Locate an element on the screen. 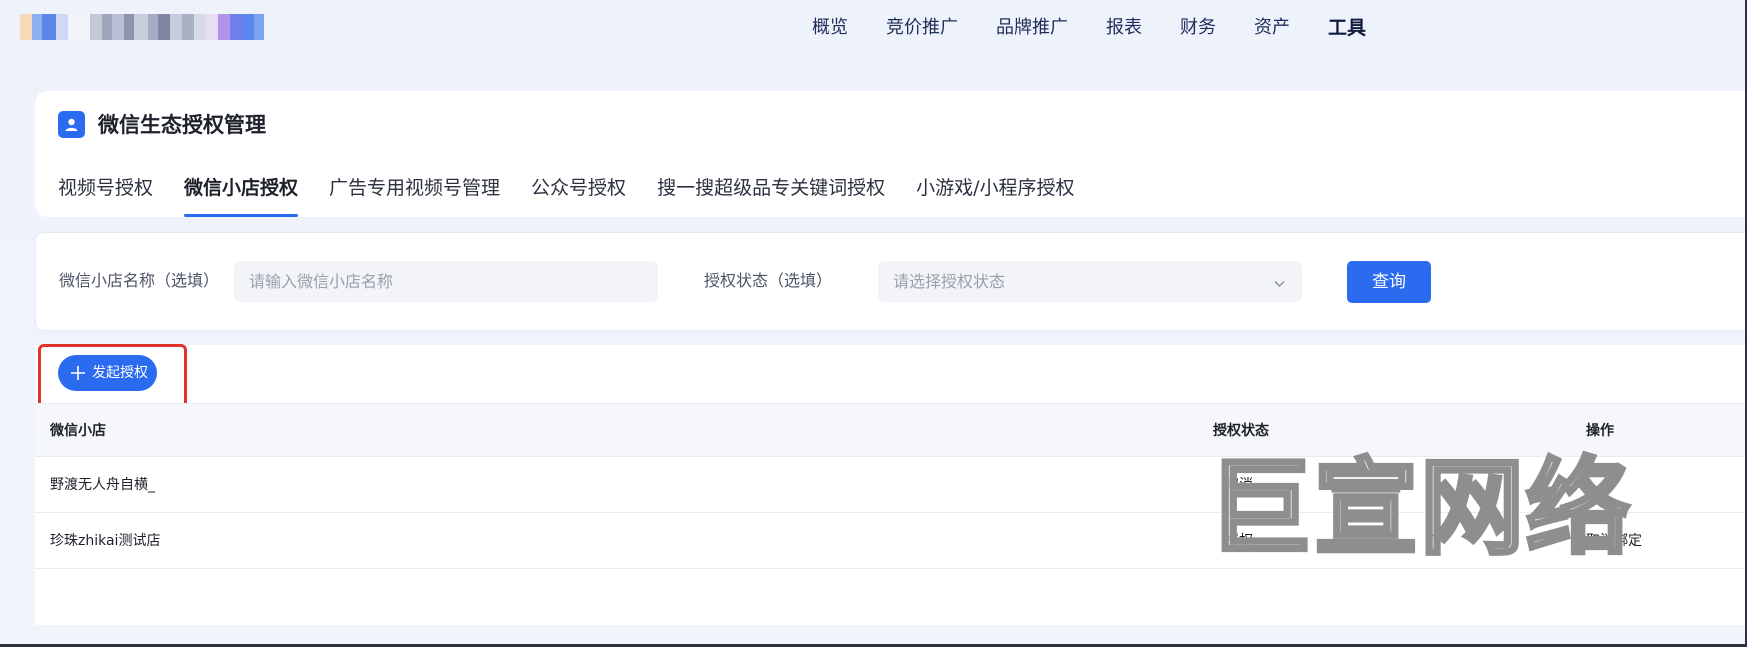 Image resolution: width=1747 pixels, height=647 pixels. page-title: 微信生态授权管理 is located at coordinates (182, 125).